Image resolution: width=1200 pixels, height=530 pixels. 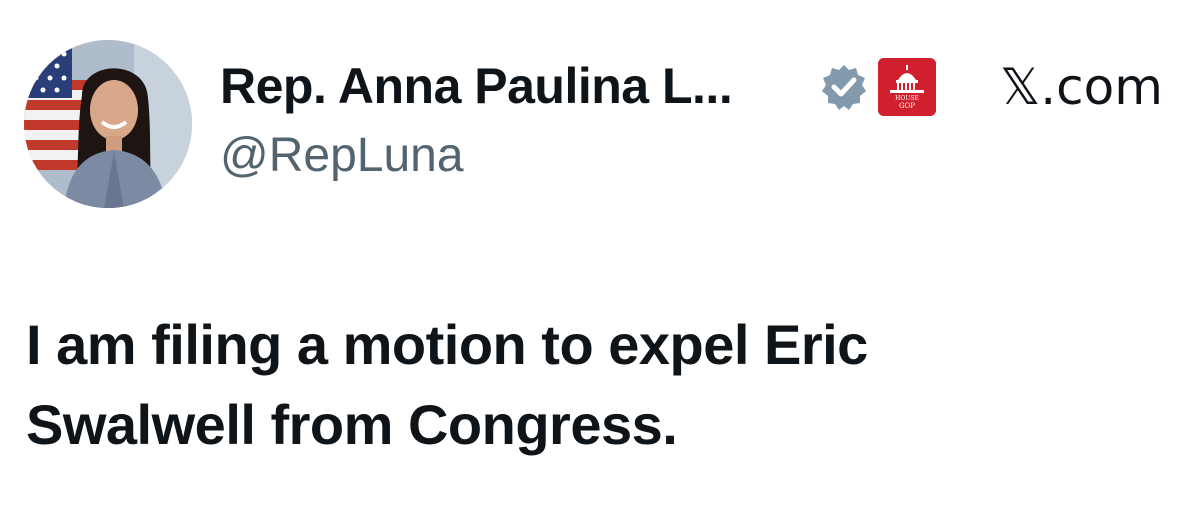 I want to click on profile-photo-icon, so click(x=108, y=124).